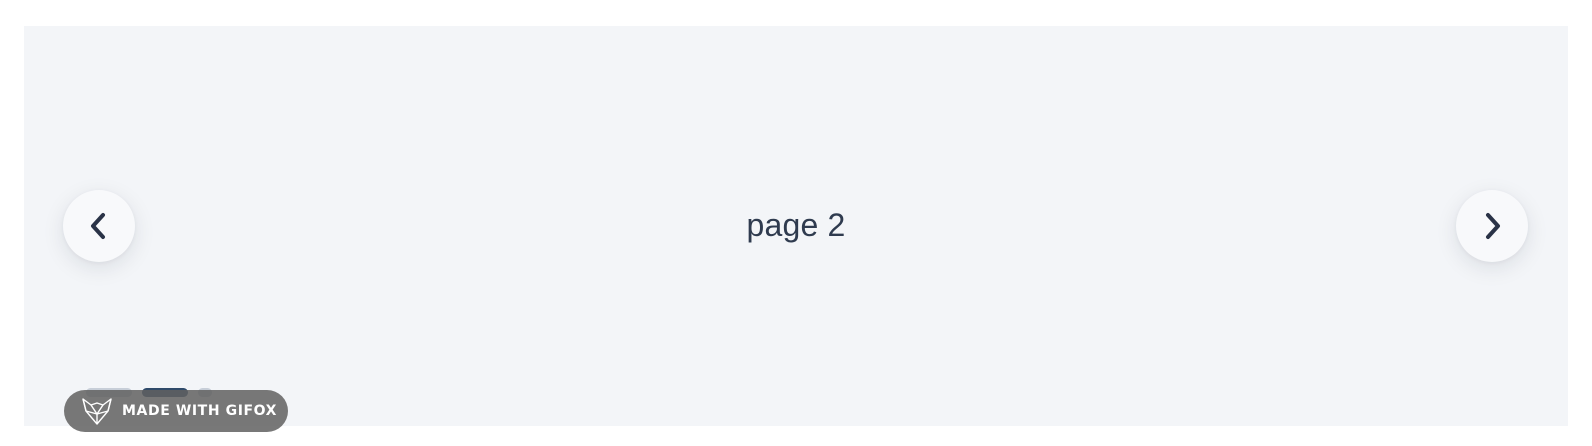 Image resolution: width=1592 pixels, height=446 pixels. What do you see at coordinates (97, 411) in the screenshot?
I see `fox-logo-icon` at bounding box center [97, 411].